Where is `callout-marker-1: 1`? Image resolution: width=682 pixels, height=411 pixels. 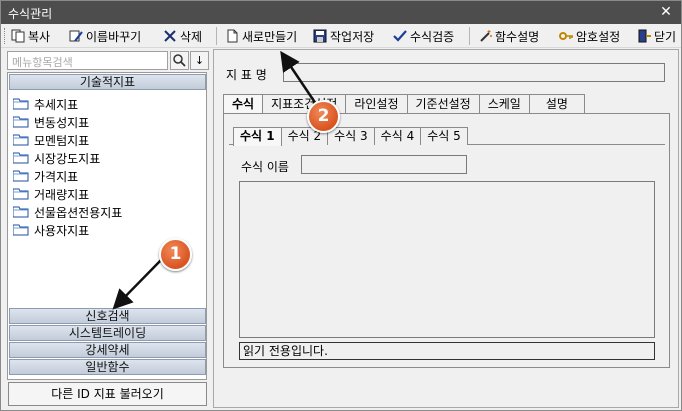 callout-marker-1: 1 is located at coordinates (175, 254).